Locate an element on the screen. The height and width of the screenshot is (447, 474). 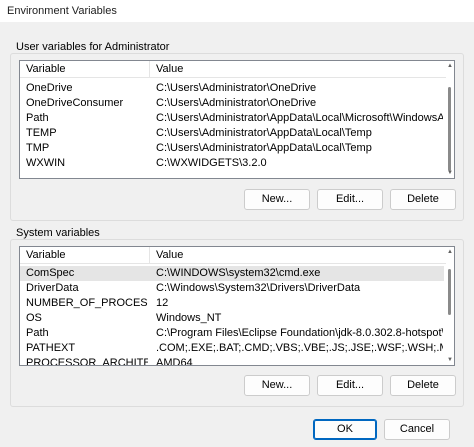
user-delete-button: Delete is located at coordinates (423, 199).